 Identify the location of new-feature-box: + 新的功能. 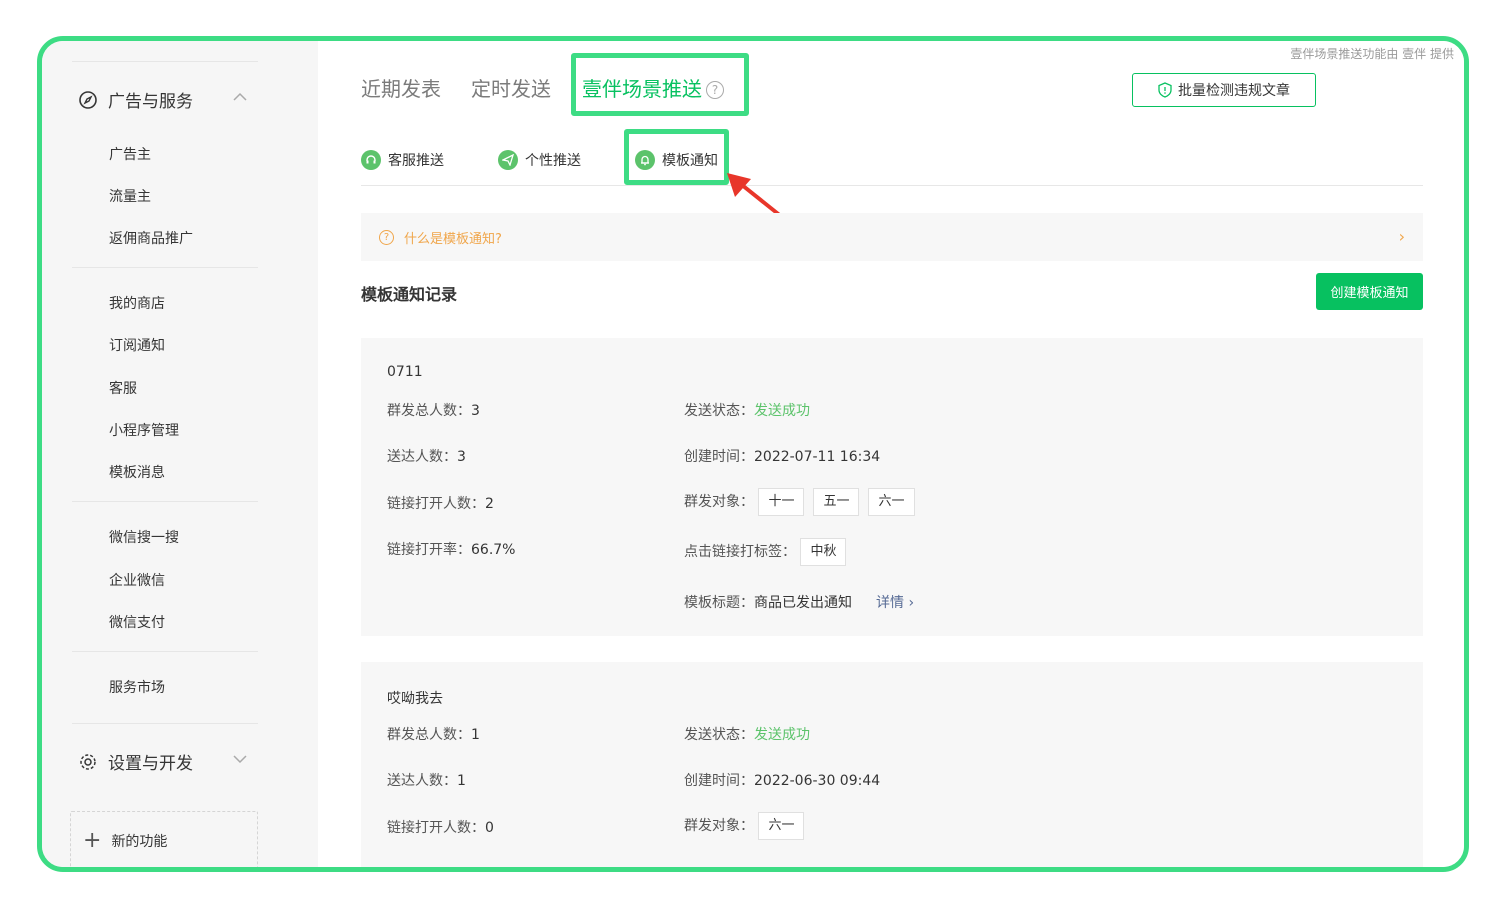
(164, 839).